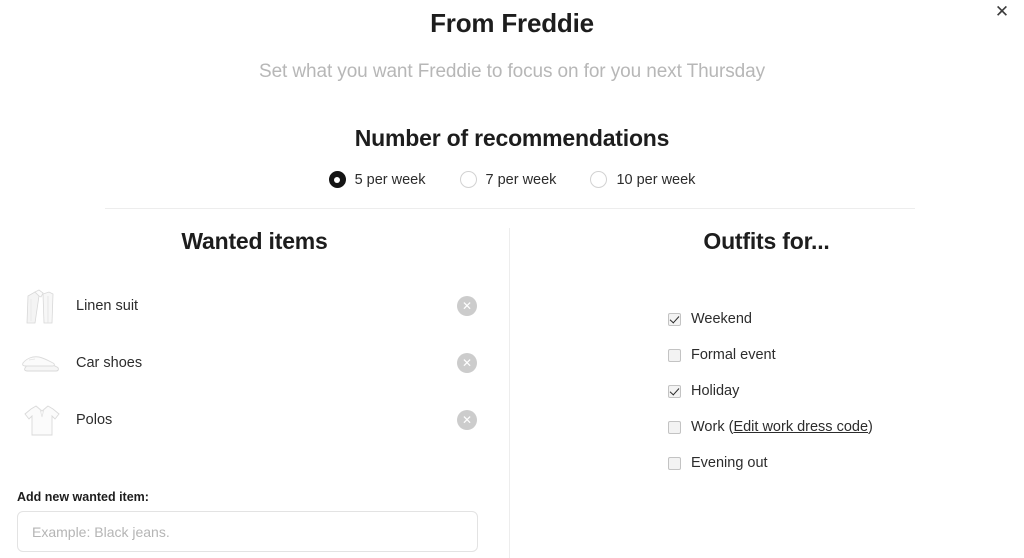 The height and width of the screenshot is (558, 1024). Describe the element at coordinates (729, 463) in the screenshot. I see `checkbox-label: Evening out` at that location.